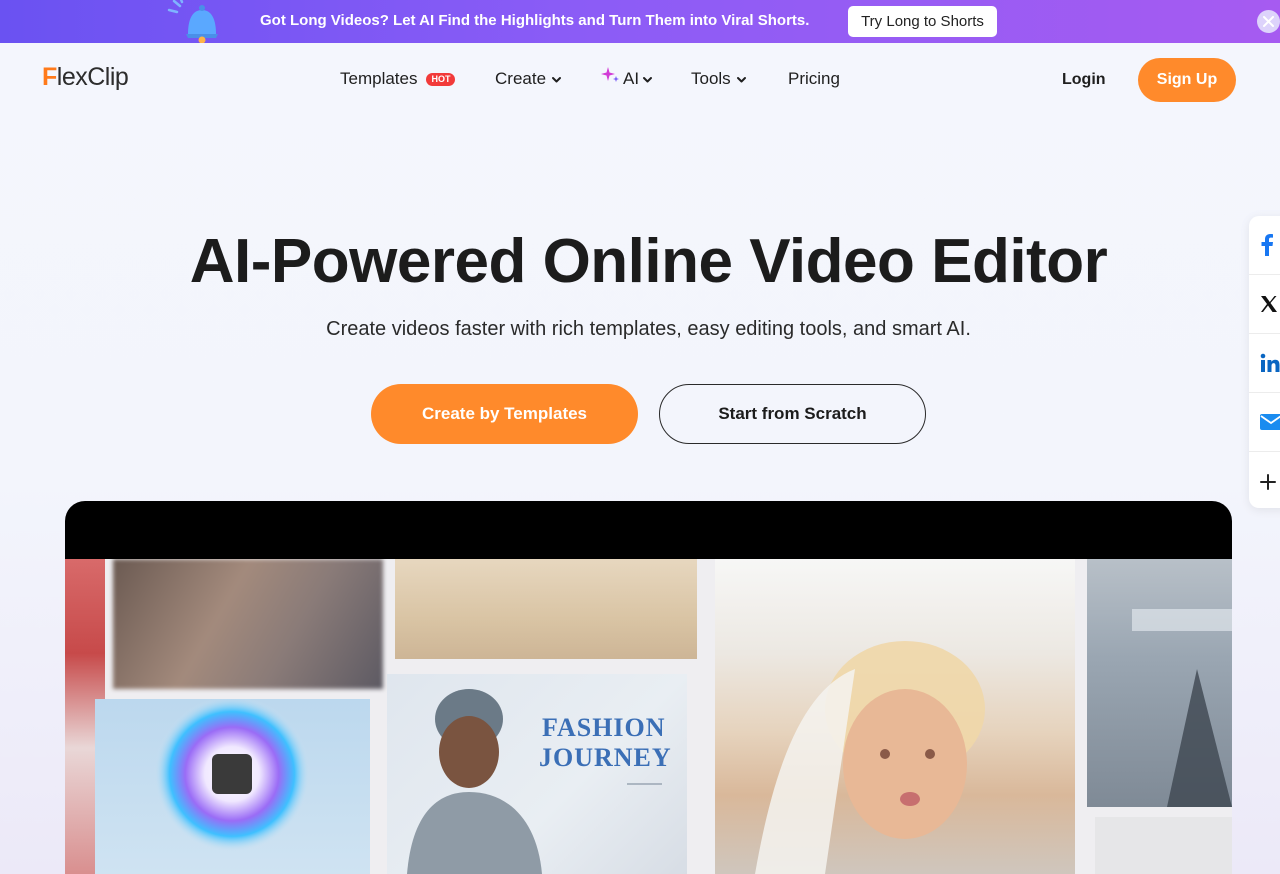 The width and height of the screenshot is (1280, 874). I want to click on share-x, so click(1264, 304).